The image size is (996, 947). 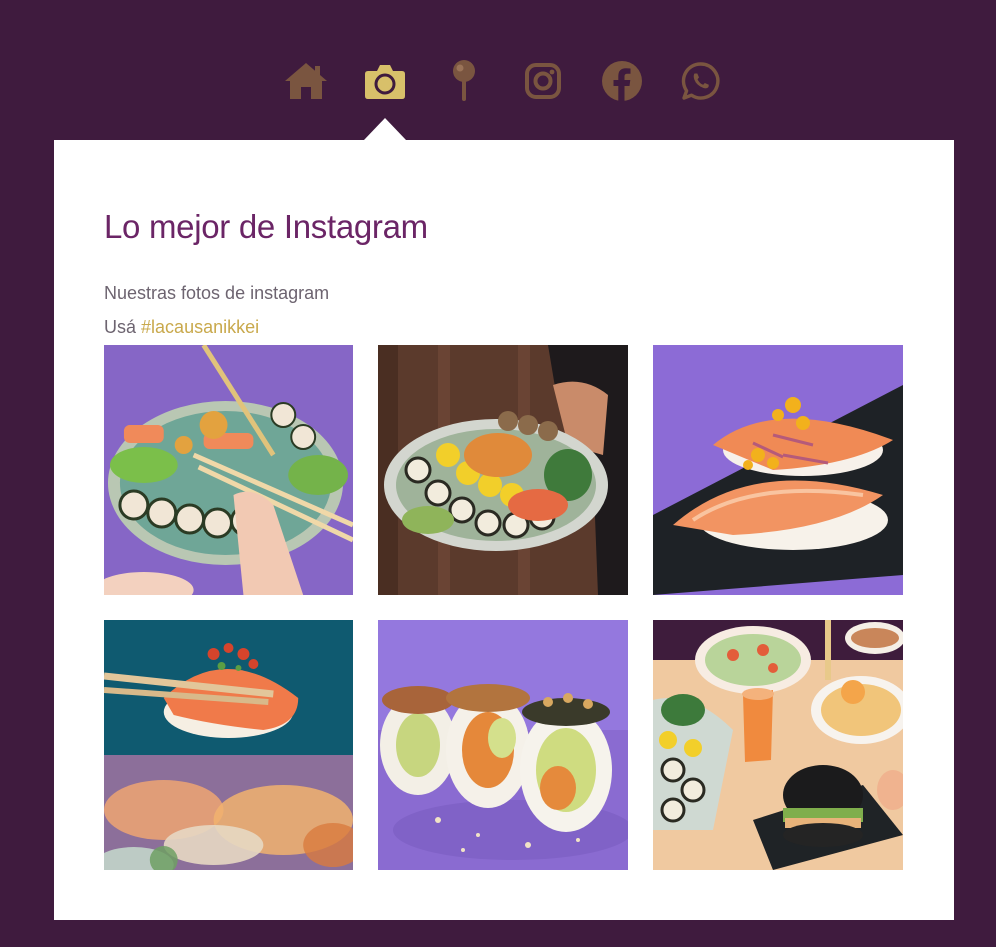 I want to click on nav-location, so click(x=464, y=81).